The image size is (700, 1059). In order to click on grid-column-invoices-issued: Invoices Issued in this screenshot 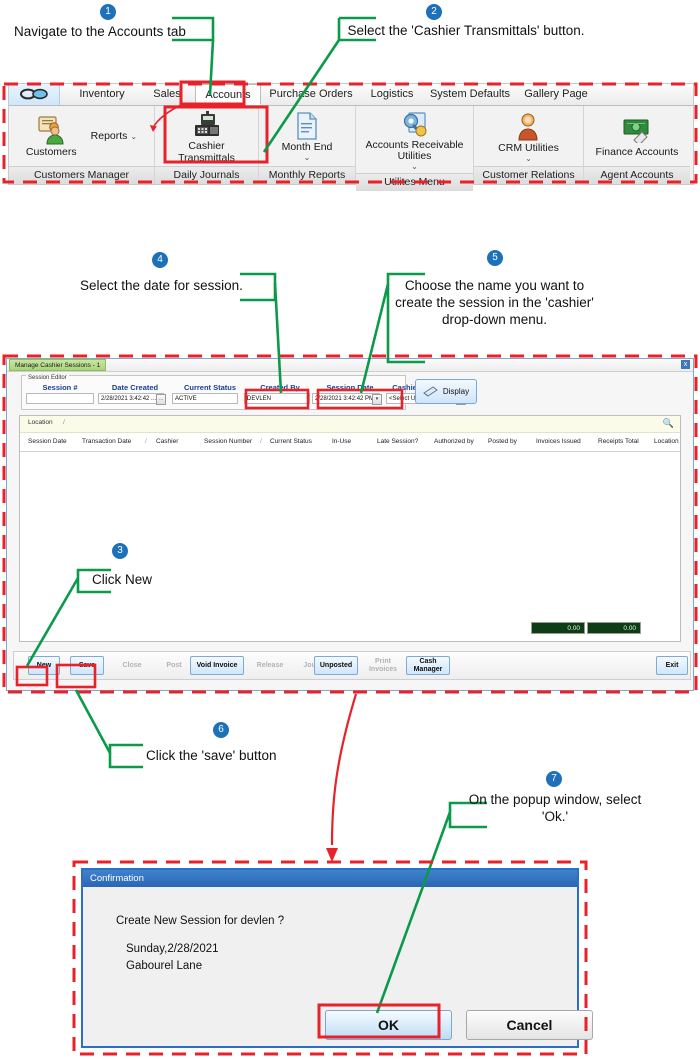, I will do `click(558, 441)`.